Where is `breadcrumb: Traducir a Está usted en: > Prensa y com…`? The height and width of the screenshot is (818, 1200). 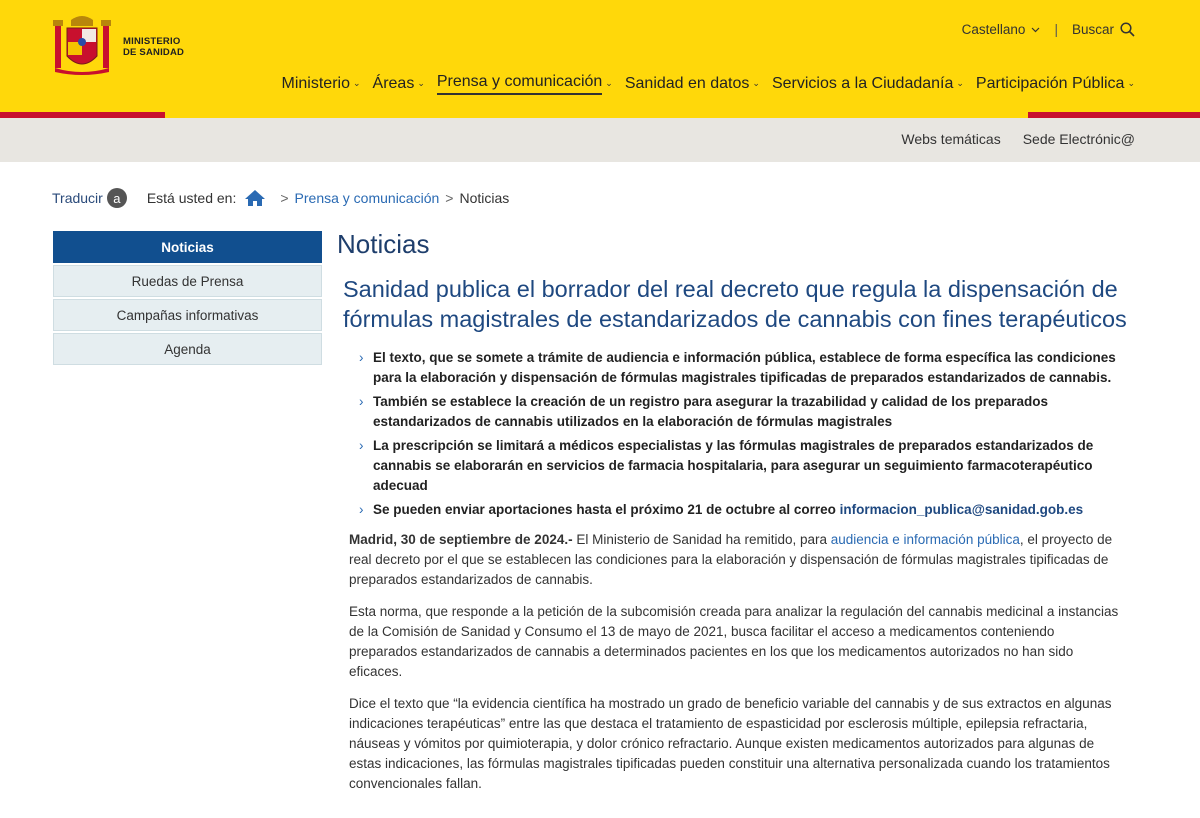 breadcrumb: Traducir a Está usted en: > Prensa y com… is located at coordinates (280, 198).